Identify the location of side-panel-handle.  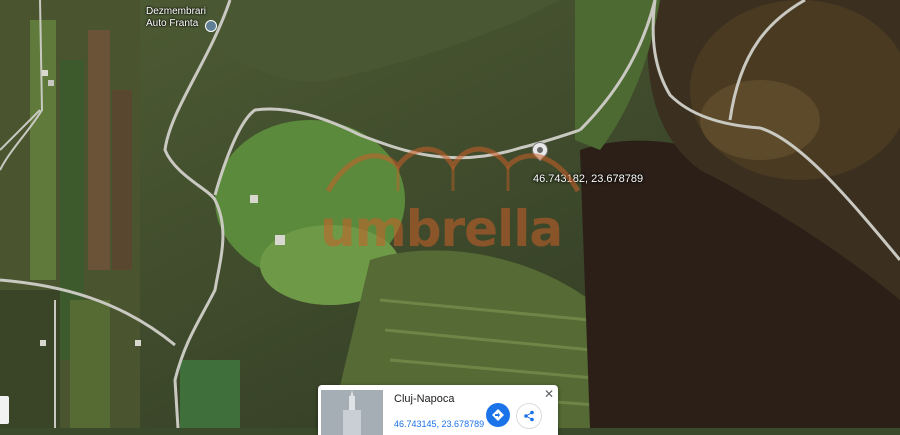
(4, 410).